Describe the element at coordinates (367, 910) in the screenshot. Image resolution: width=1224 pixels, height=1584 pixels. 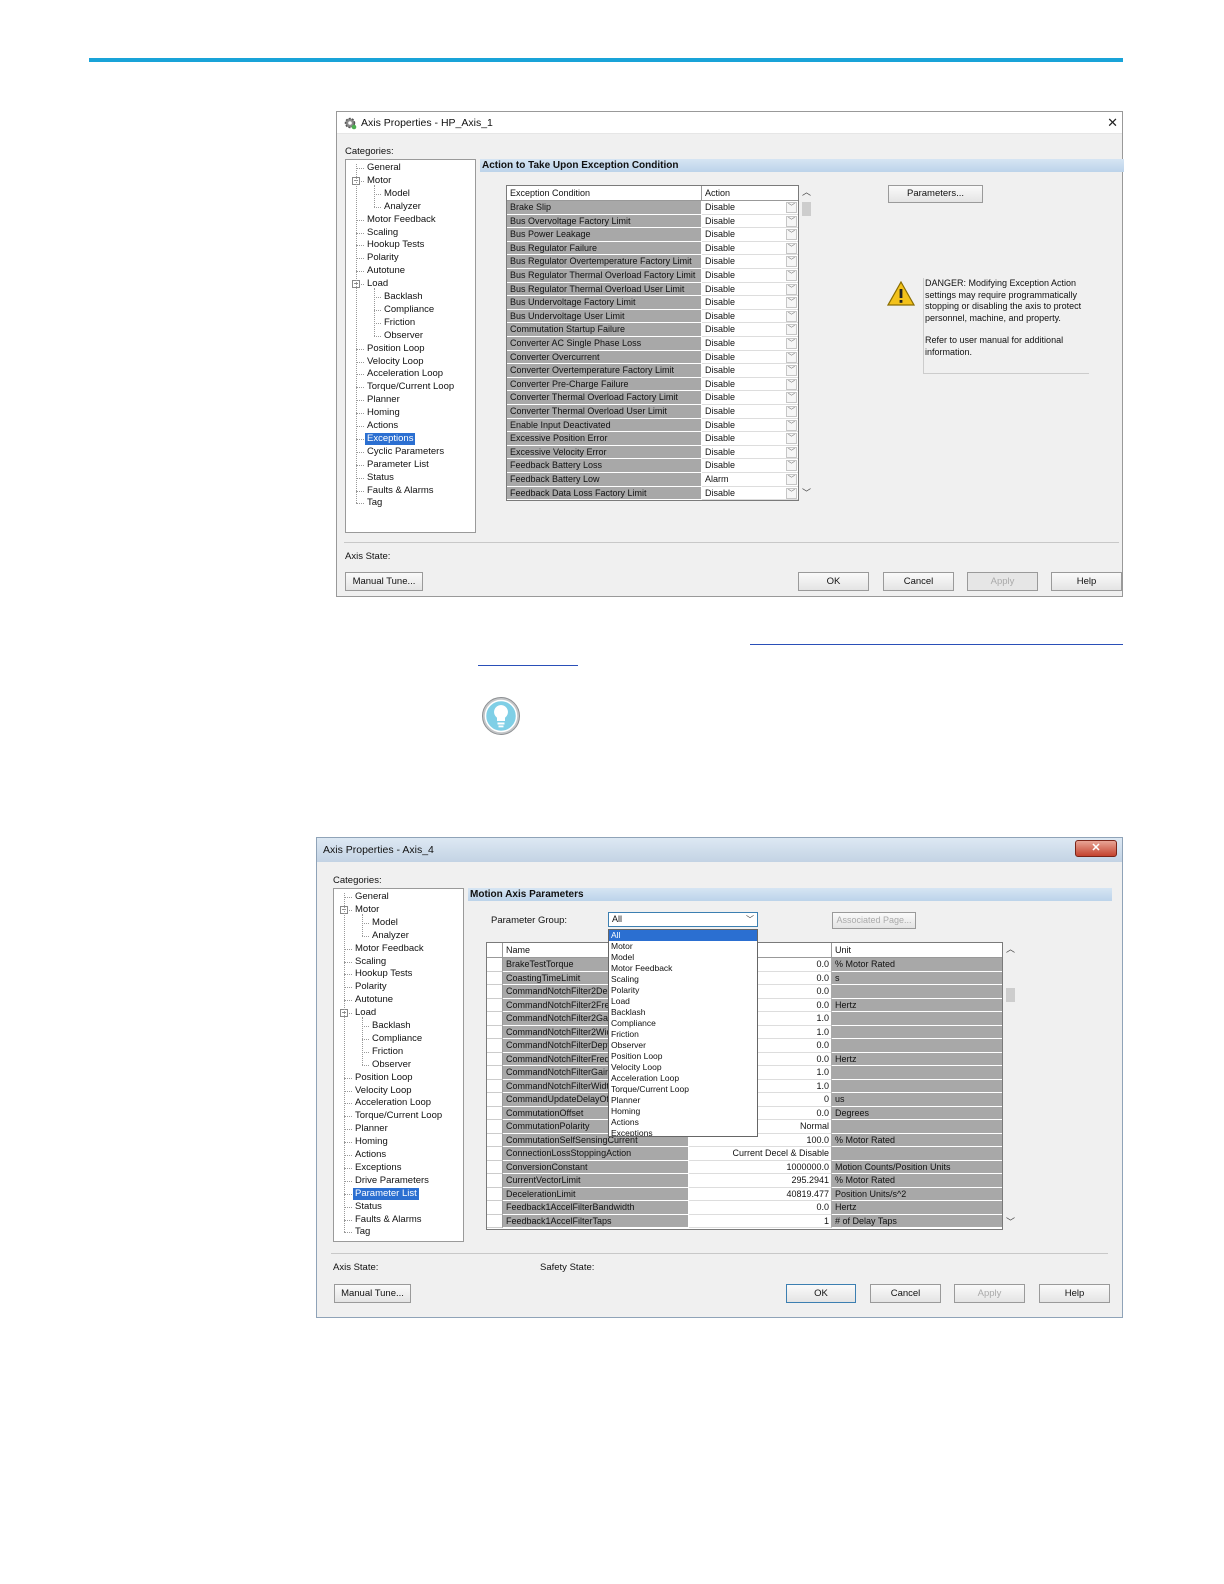
I see `tree-item-motor: Motor` at that location.